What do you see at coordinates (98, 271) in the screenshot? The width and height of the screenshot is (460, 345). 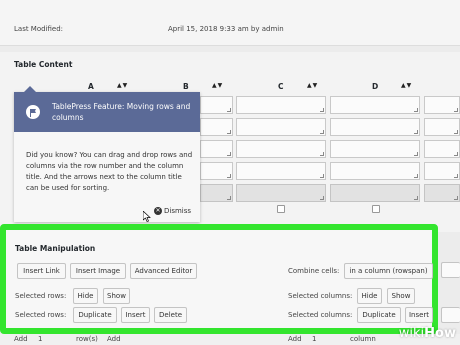 I see `insert-image-button: Insert Image` at bounding box center [98, 271].